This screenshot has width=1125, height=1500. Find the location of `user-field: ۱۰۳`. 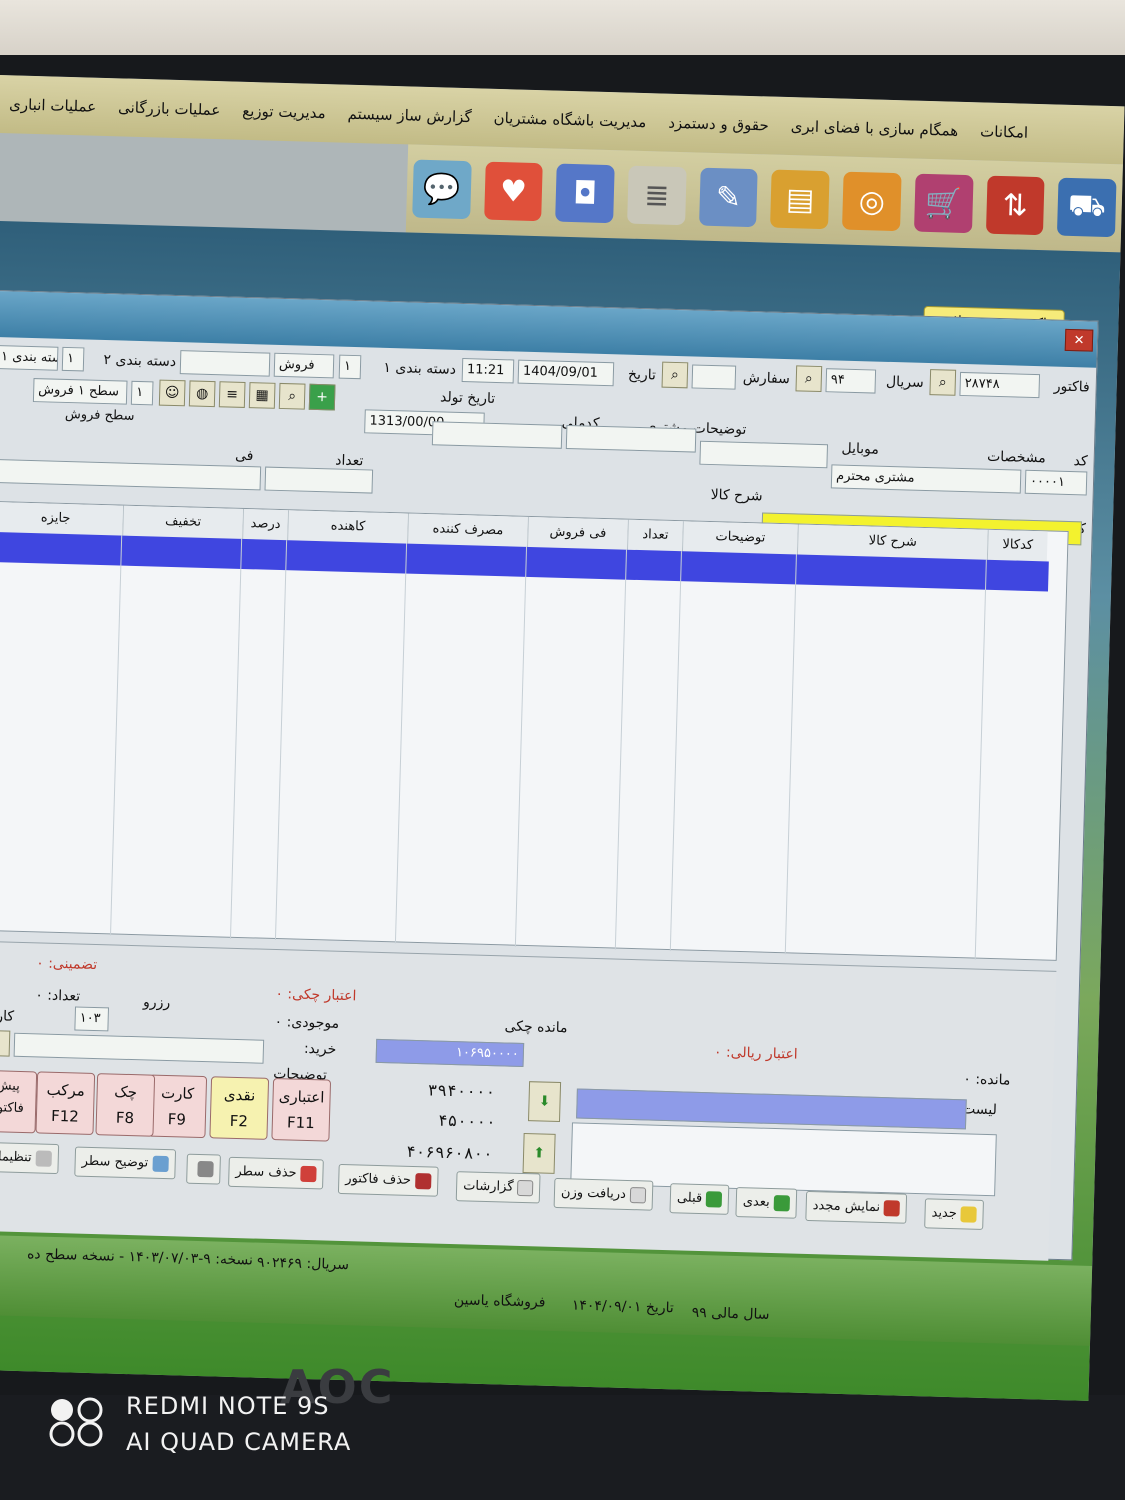

user-field: ۱۰۳ is located at coordinates (92, 1019).